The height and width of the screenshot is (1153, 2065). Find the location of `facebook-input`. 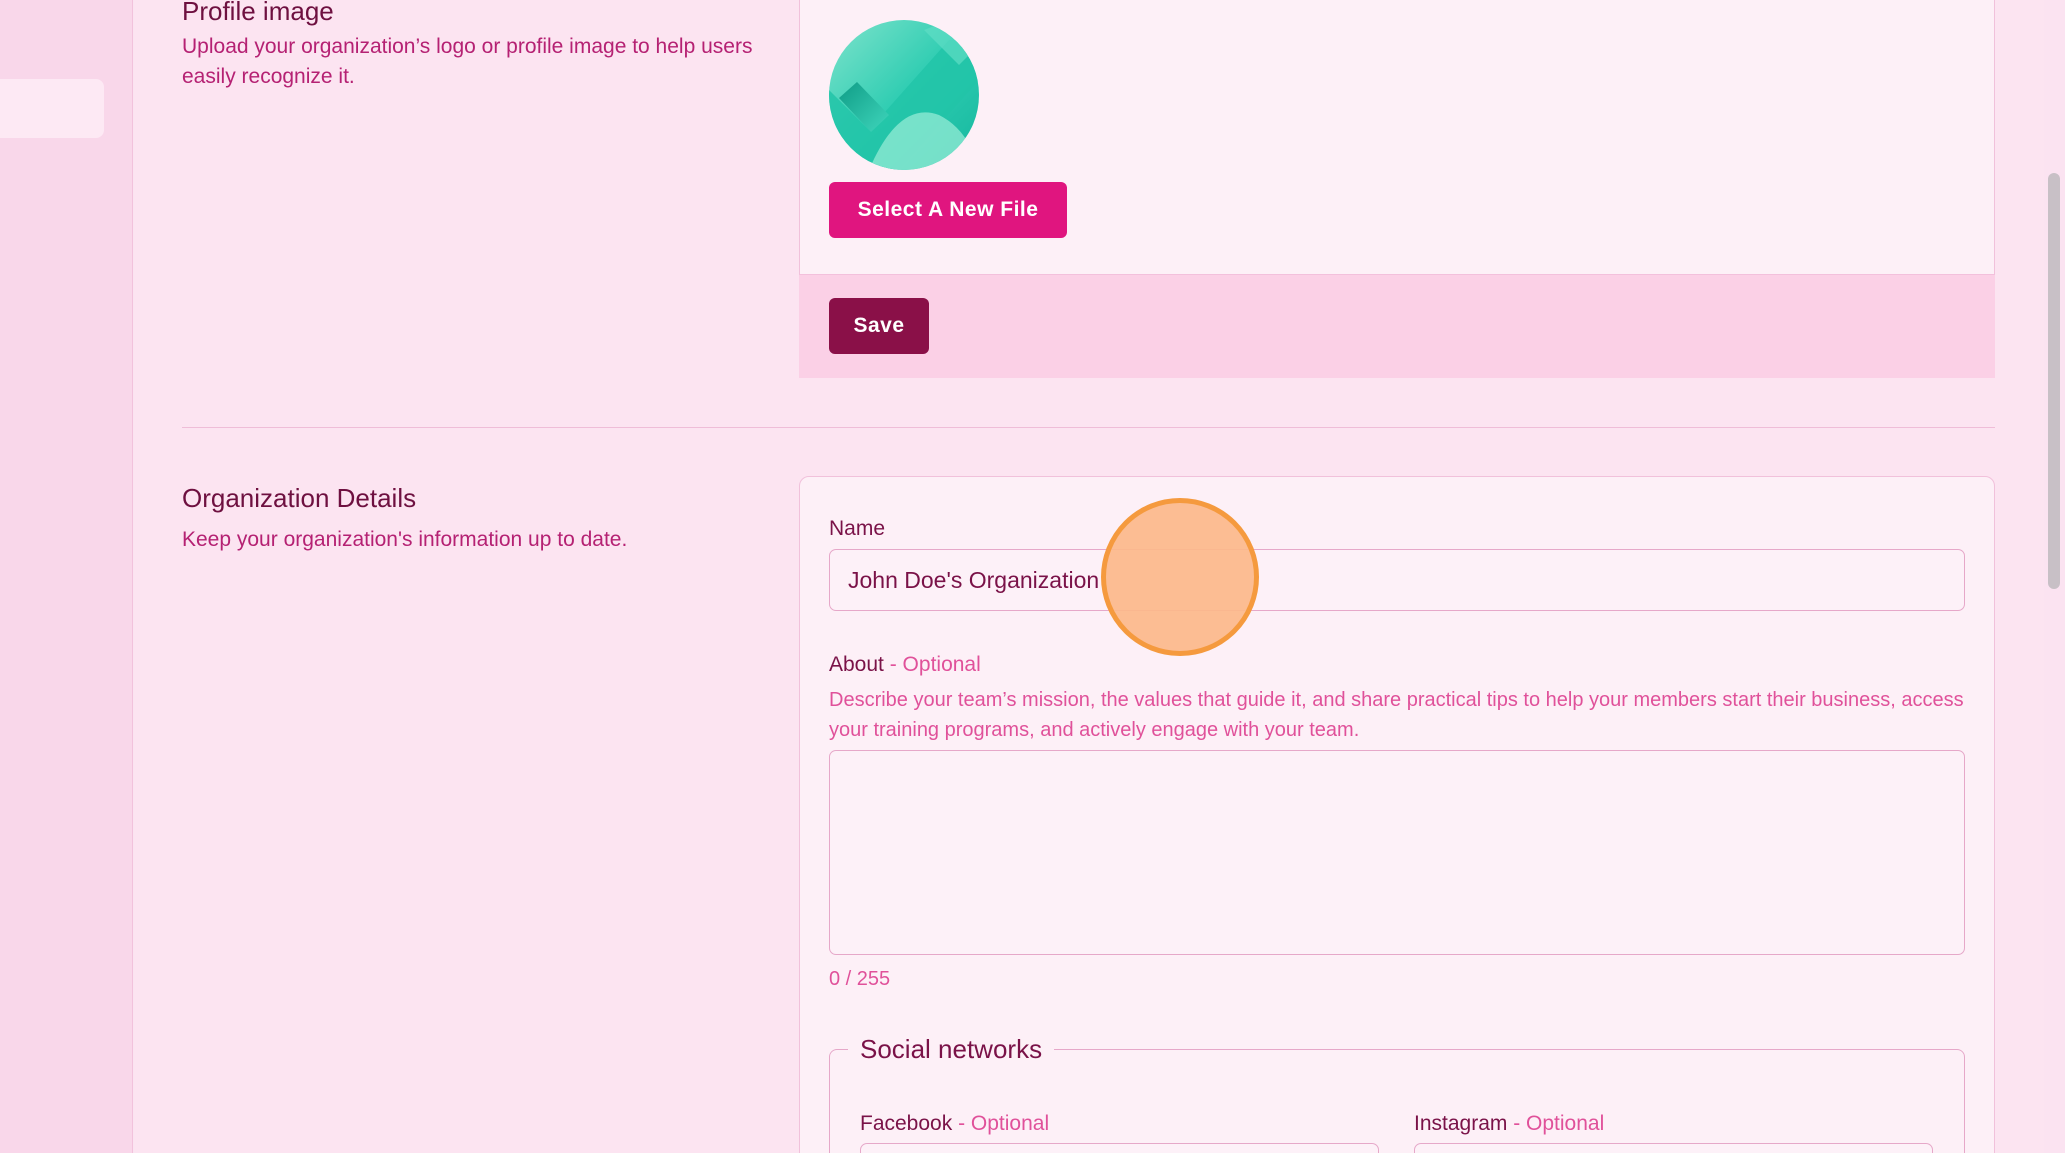

facebook-input is located at coordinates (1119, 1148).